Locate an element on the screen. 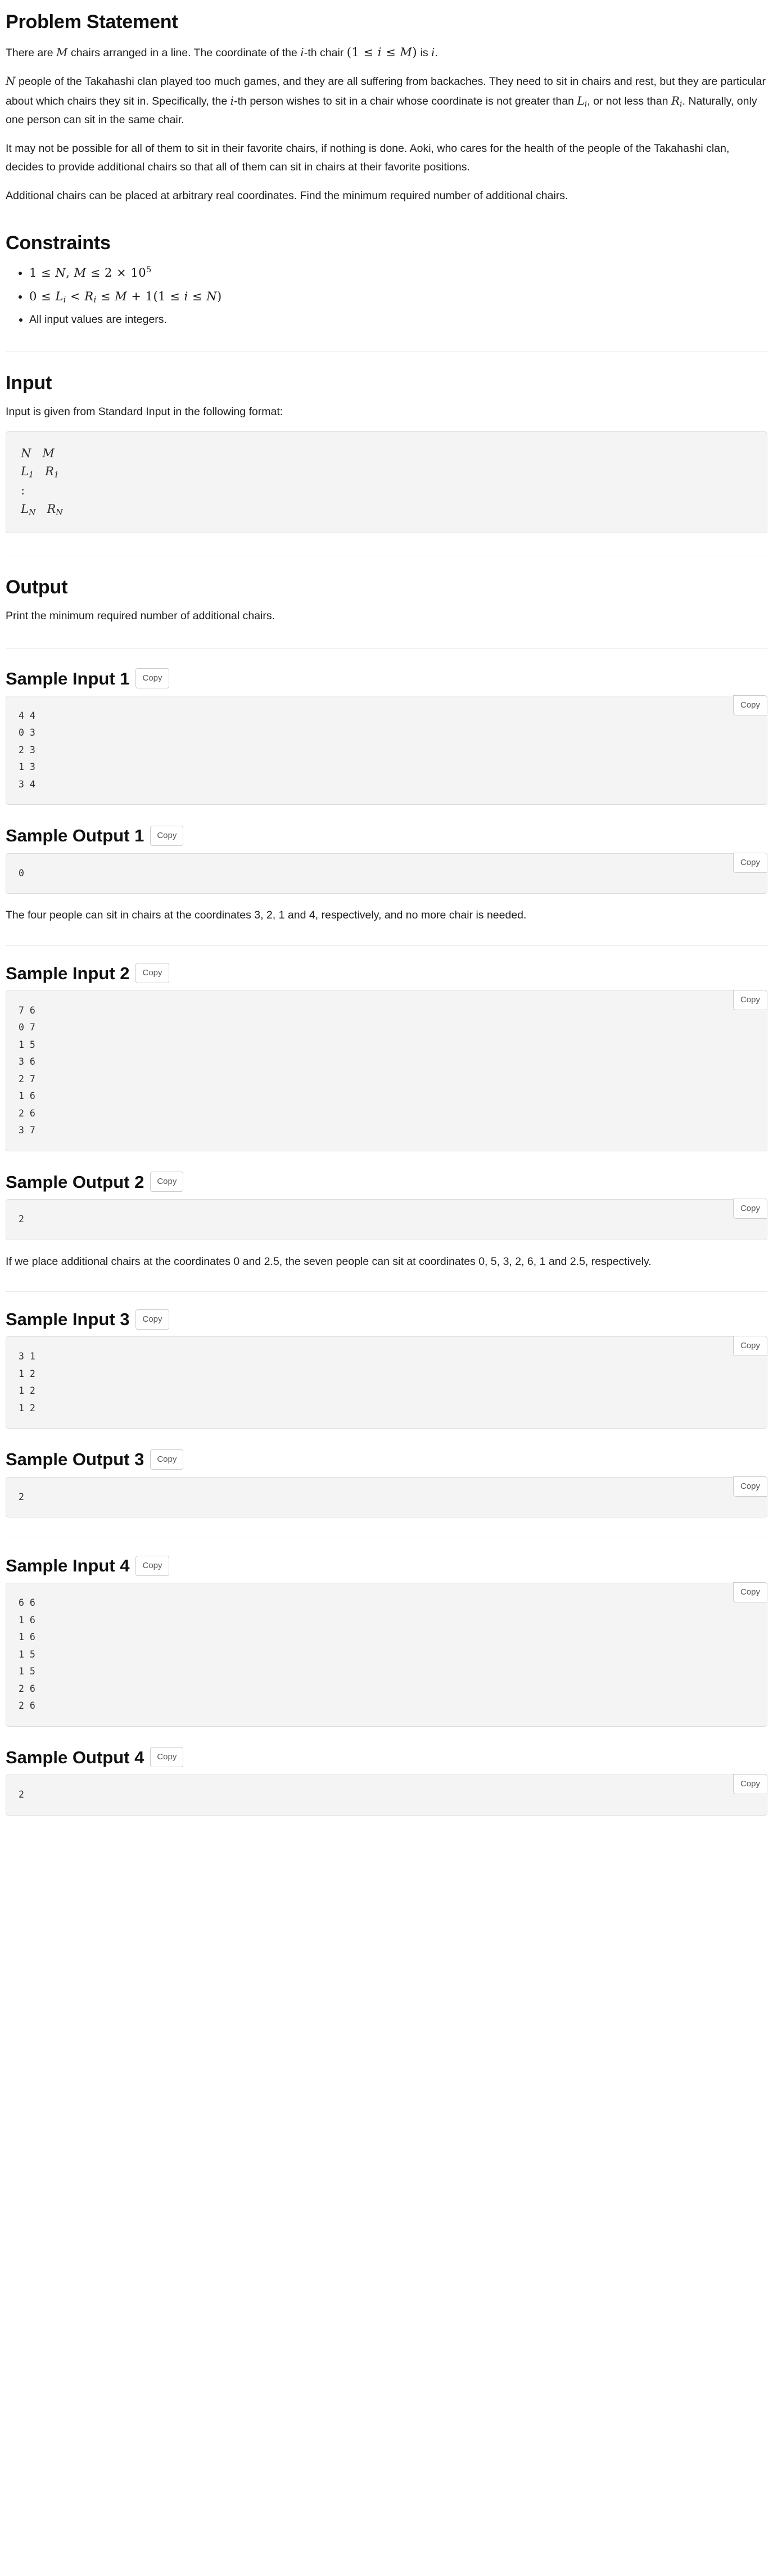  sample-output-1-block: Copy 0 is located at coordinates (387, 873).